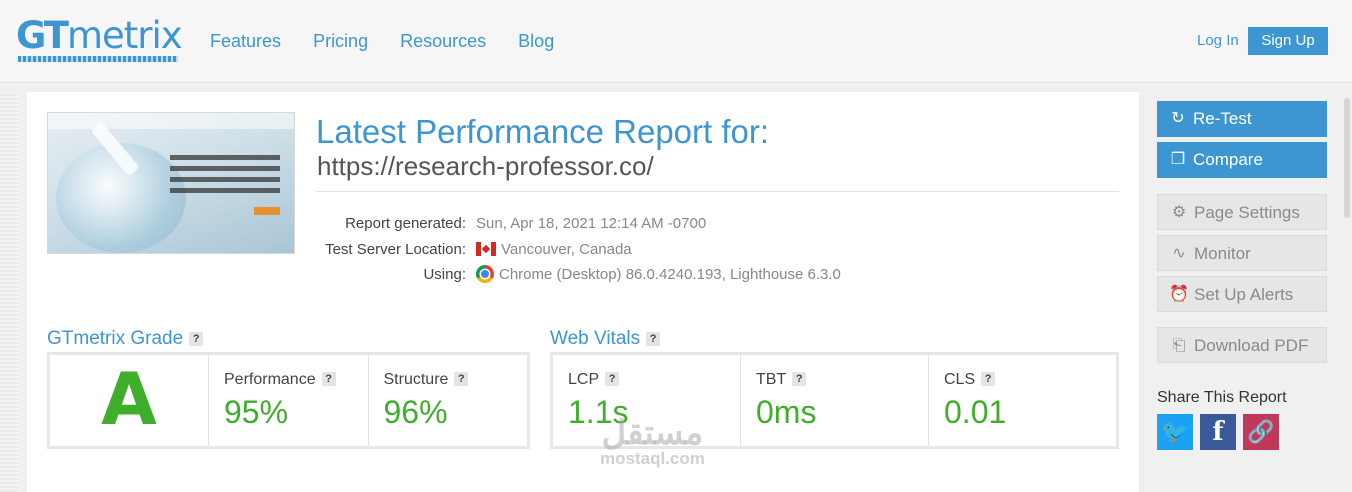  I want to click on facebook-icon: f, so click(1218, 432).